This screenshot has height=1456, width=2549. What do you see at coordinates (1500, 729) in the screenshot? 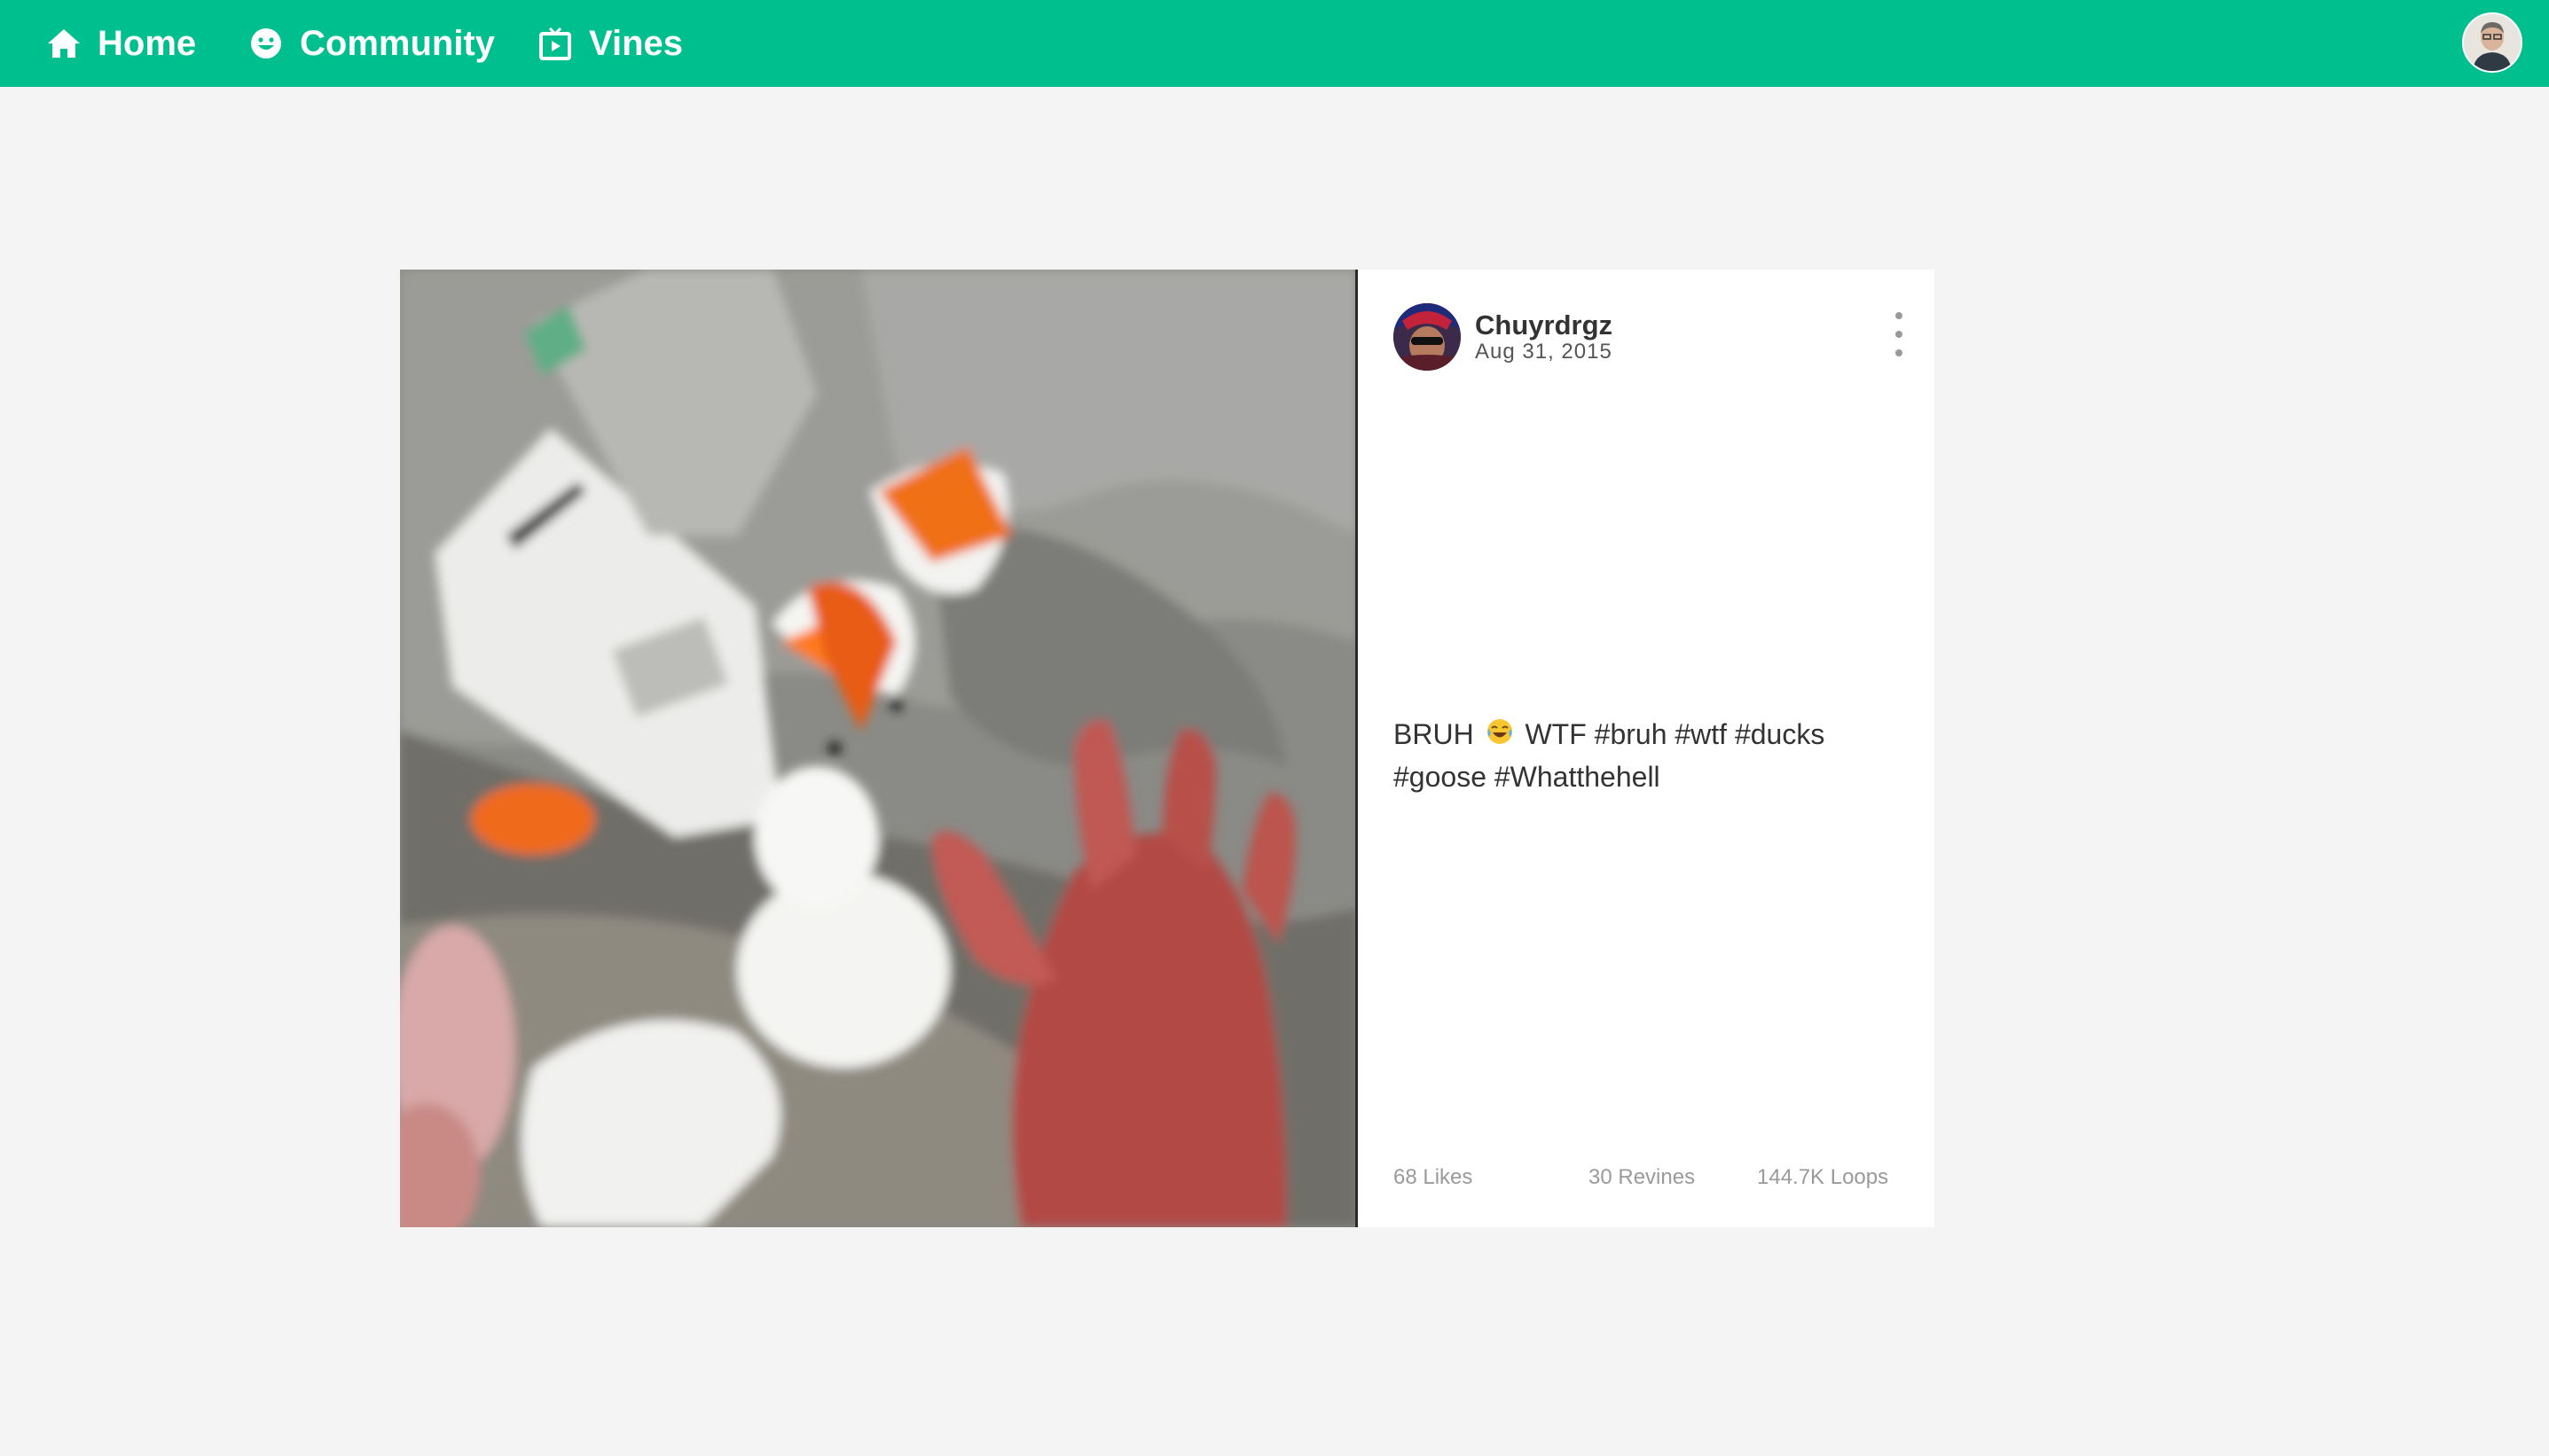
I see `face-with-tears-of-joy-icon` at bounding box center [1500, 729].